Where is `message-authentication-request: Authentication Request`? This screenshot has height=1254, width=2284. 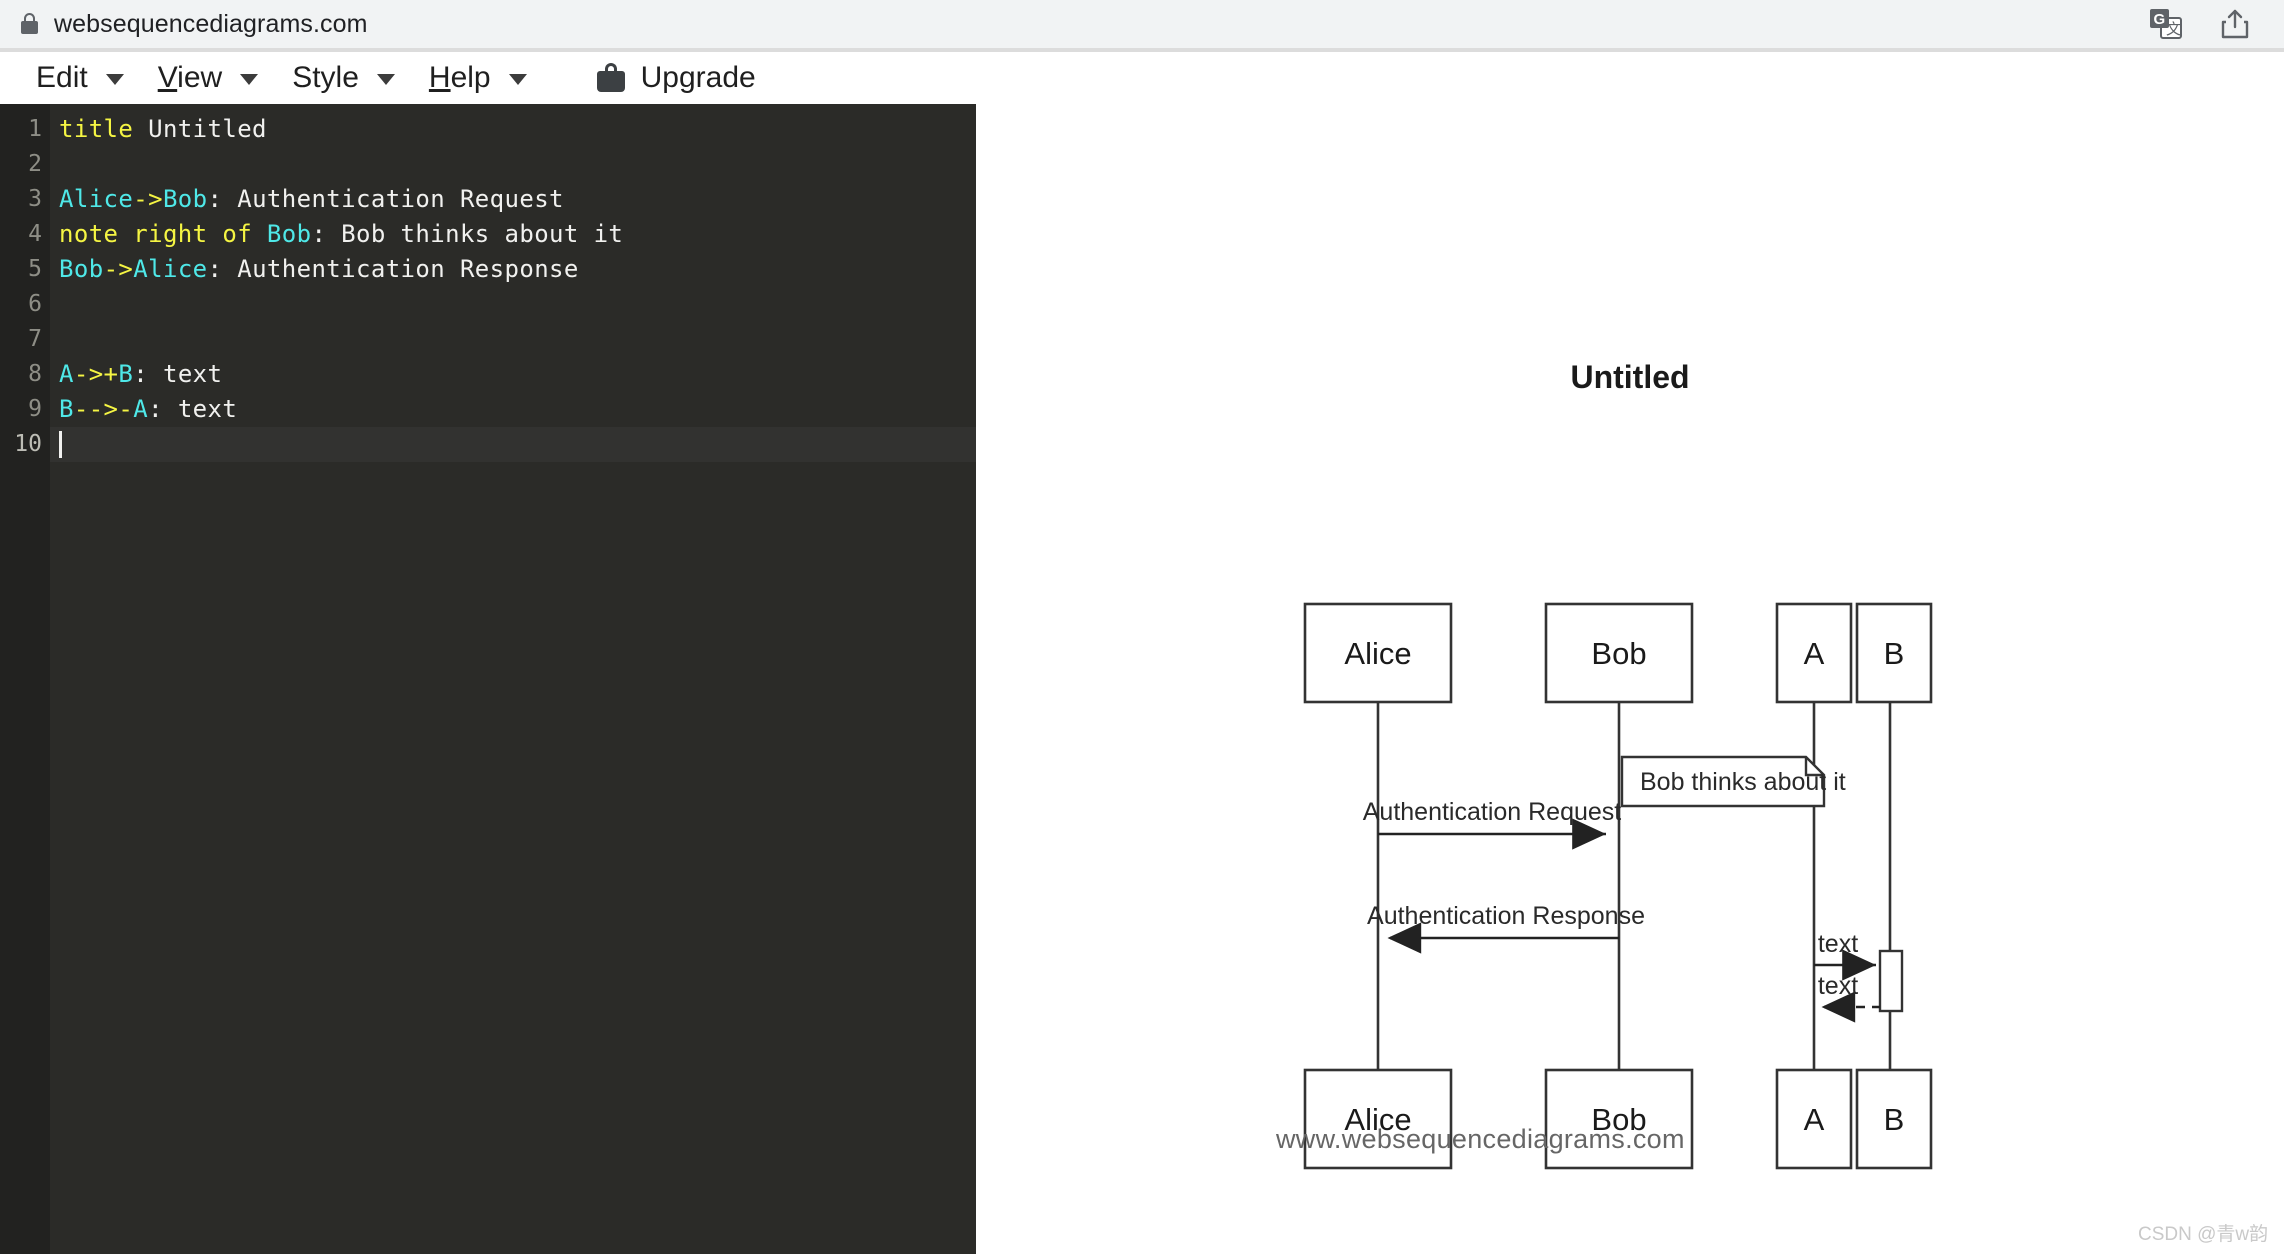
message-authentication-request: Authentication Request is located at coordinates (1492, 824).